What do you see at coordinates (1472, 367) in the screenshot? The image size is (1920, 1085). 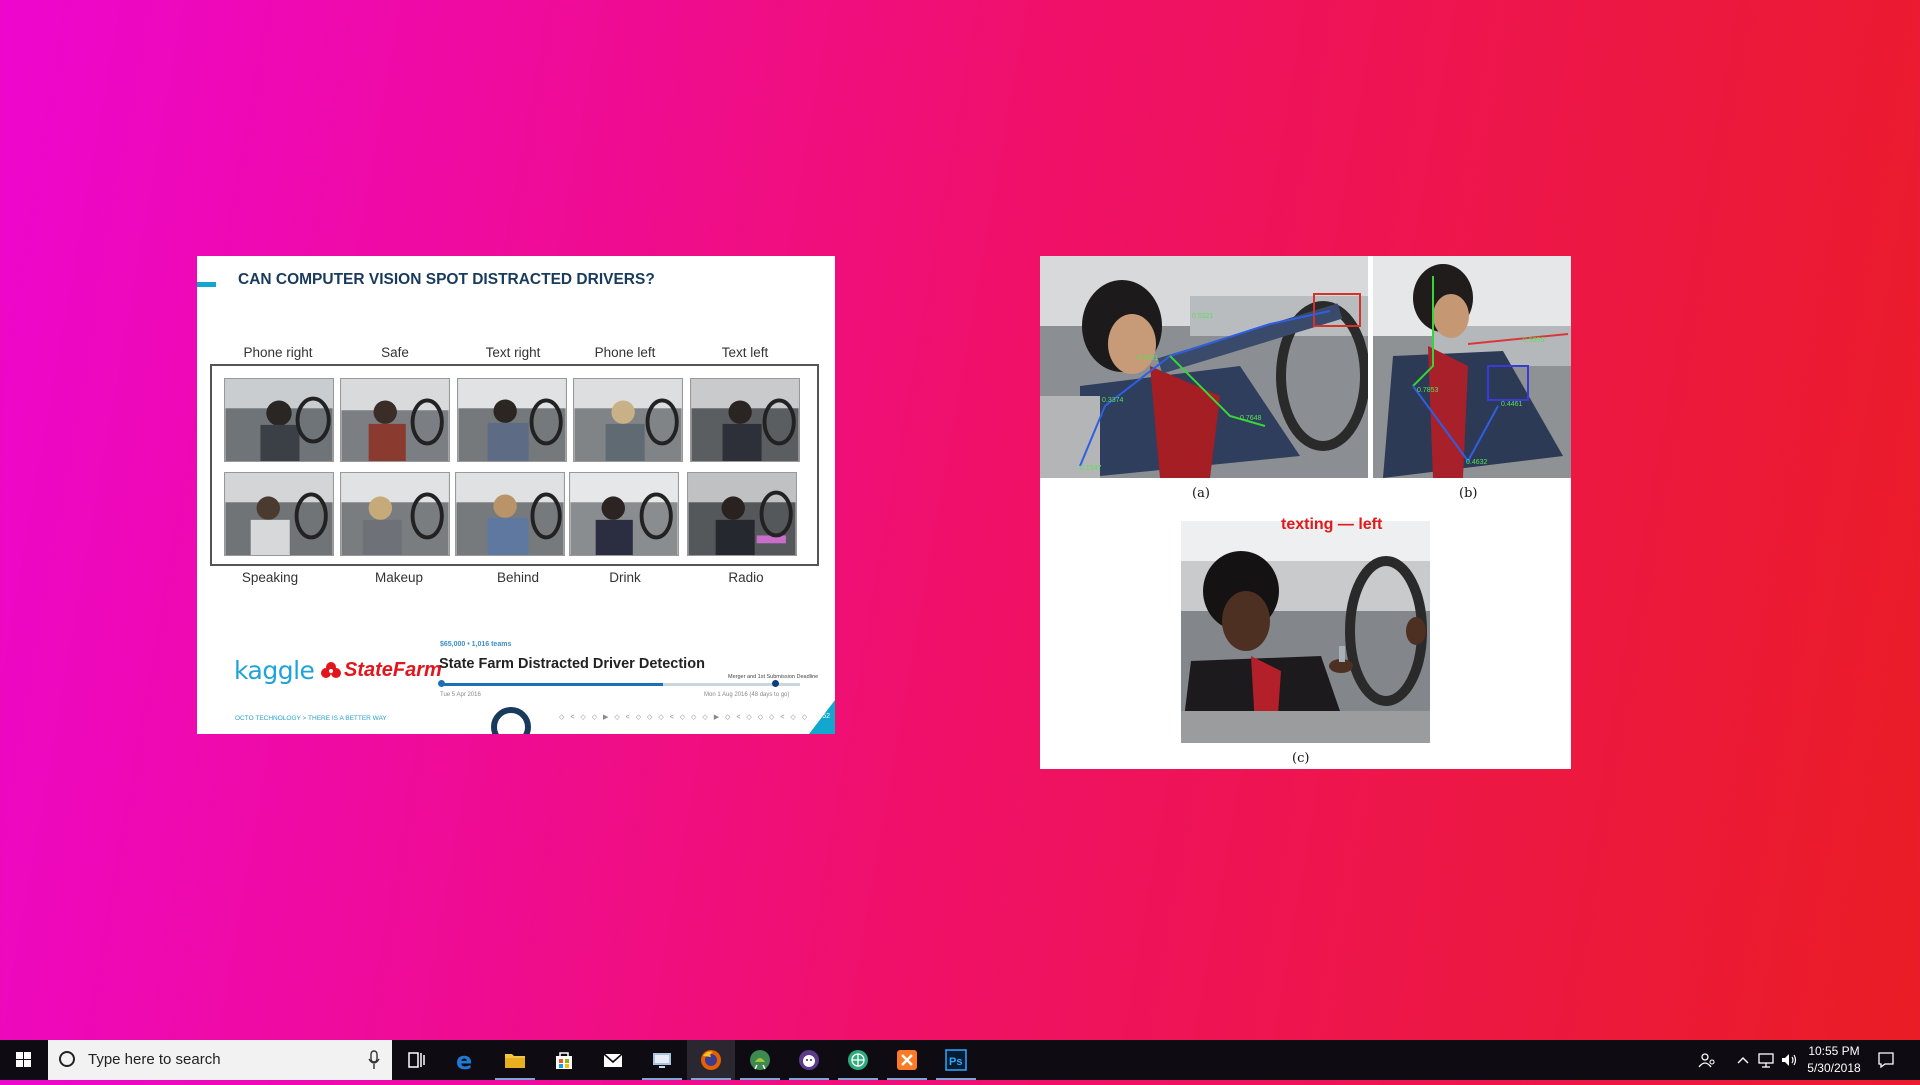 I see `figure-image-b: 0.7853 0.4632 0.4461 0.5356` at bounding box center [1472, 367].